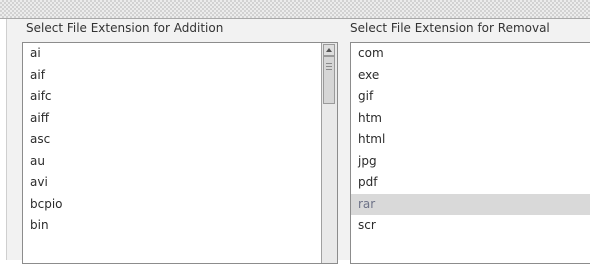 This screenshot has height=264, width=590. I want to click on addition-list-scrollbar, so click(329, 153).